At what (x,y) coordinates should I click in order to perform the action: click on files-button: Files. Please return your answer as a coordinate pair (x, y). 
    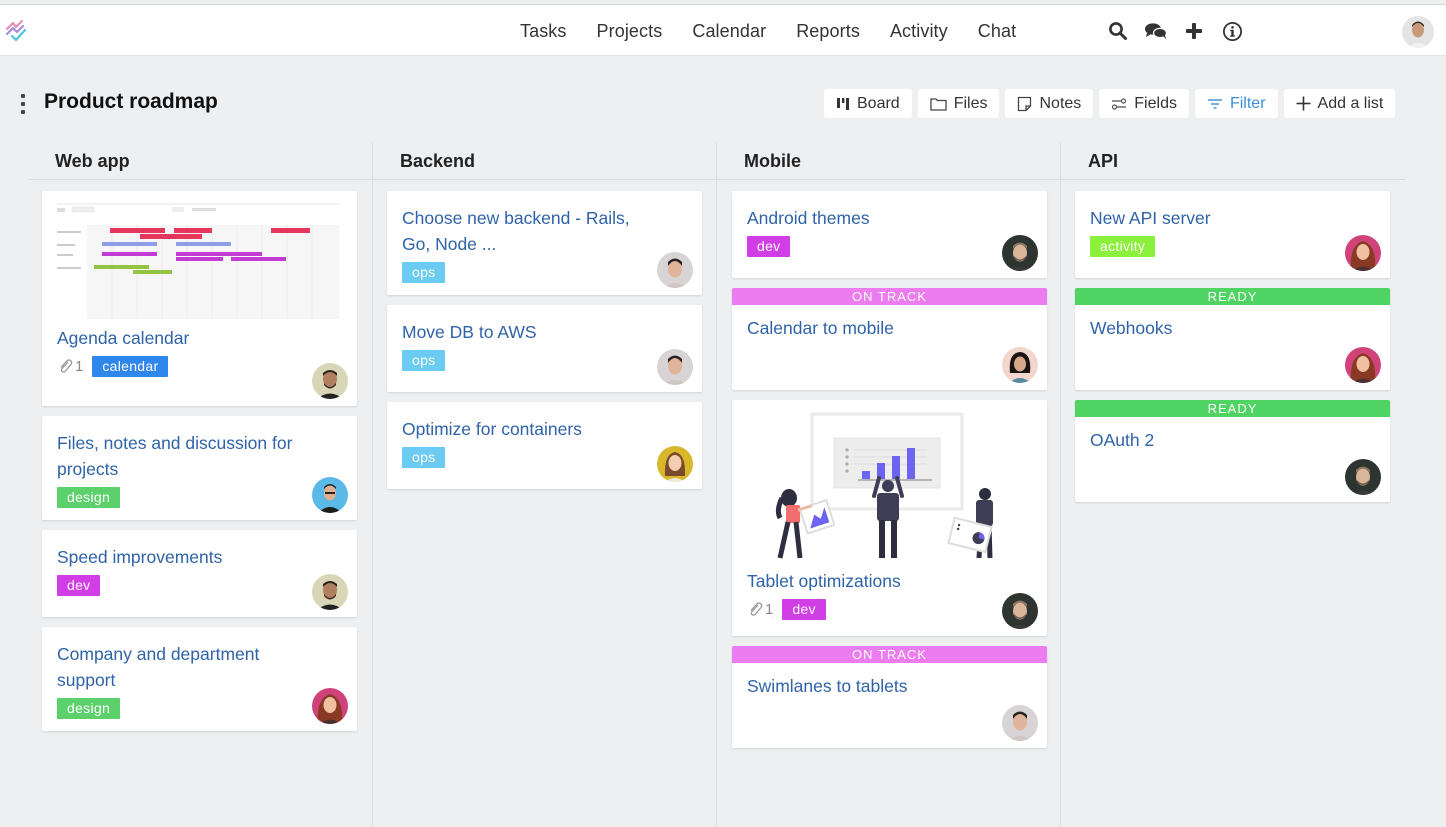
    Looking at the image, I should click on (958, 103).